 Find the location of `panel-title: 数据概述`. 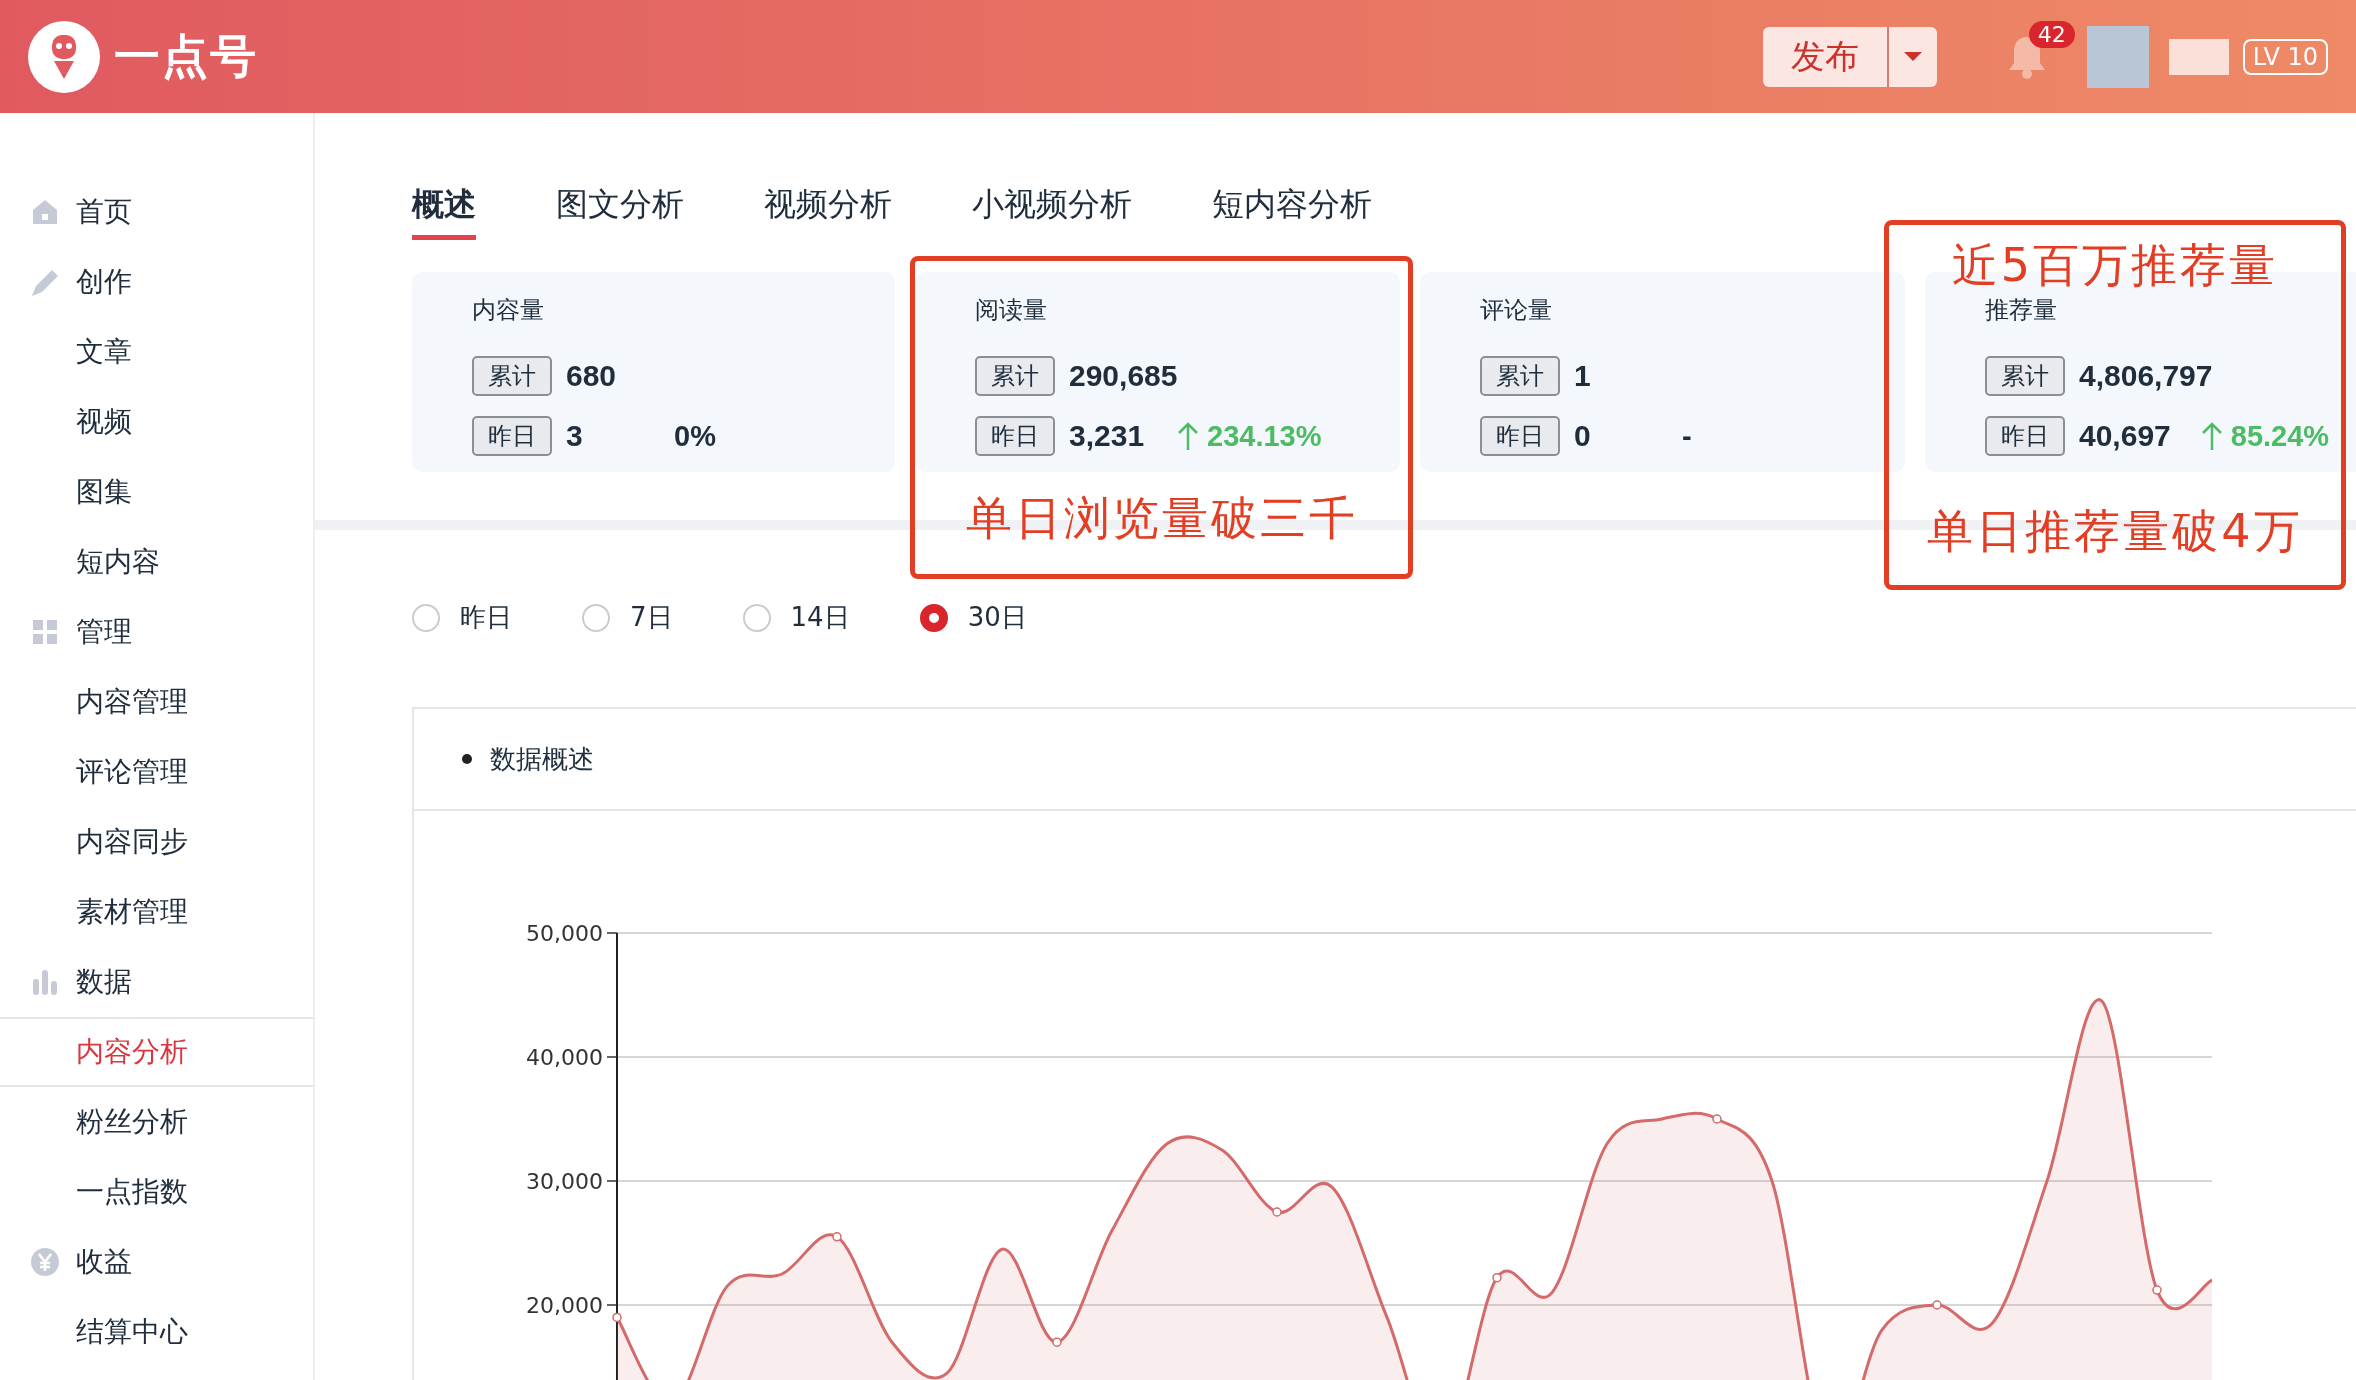

panel-title: 数据概述 is located at coordinates (542, 759).